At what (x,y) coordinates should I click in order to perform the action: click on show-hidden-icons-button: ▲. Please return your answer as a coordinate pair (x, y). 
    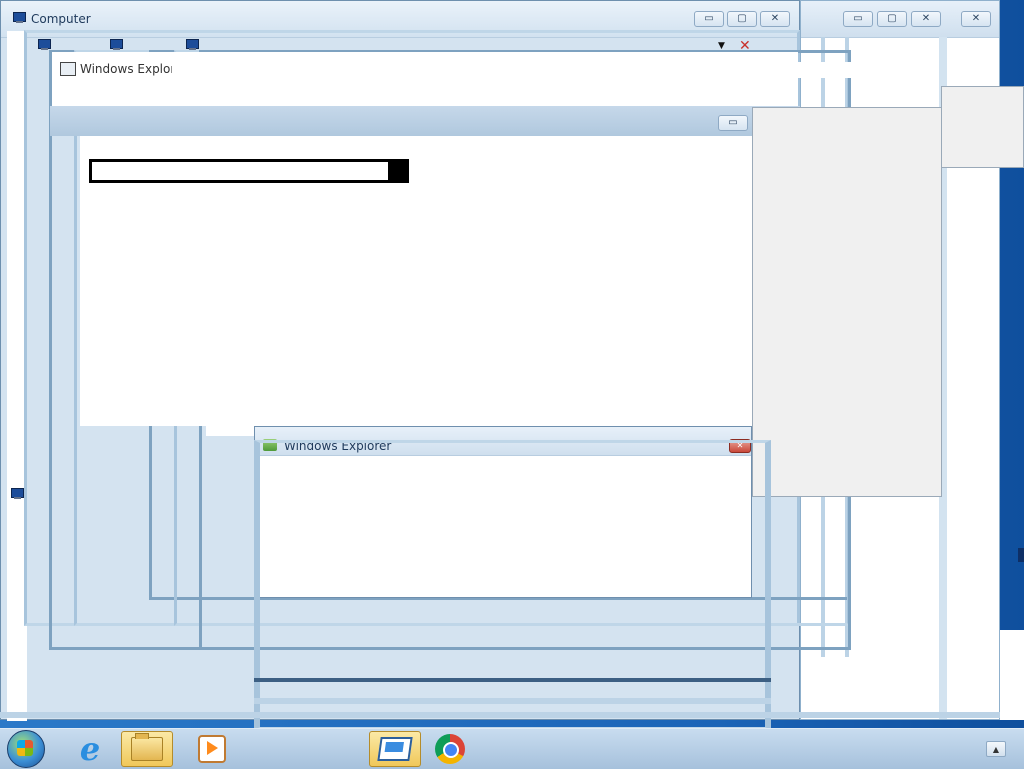
    Looking at the image, I should click on (996, 749).